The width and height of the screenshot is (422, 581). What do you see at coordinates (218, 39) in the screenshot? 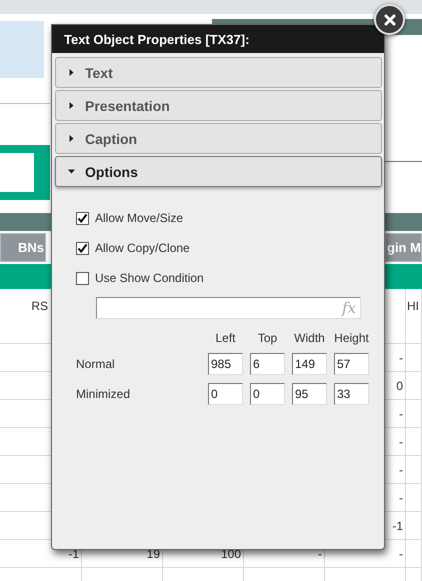
I see `dialog-title: Text Object Properties [TX37]:` at bounding box center [218, 39].